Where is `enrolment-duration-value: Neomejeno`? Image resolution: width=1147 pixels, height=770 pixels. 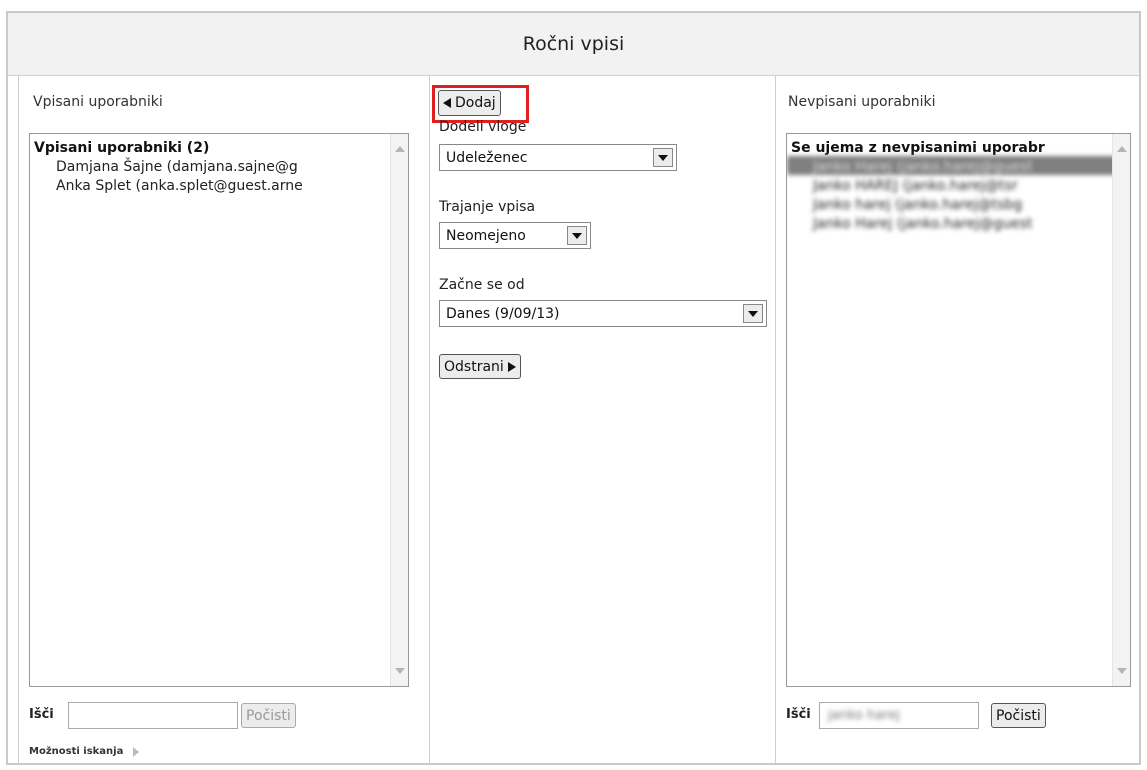
enrolment-duration-value: Neomejeno is located at coordinates (486, 235).